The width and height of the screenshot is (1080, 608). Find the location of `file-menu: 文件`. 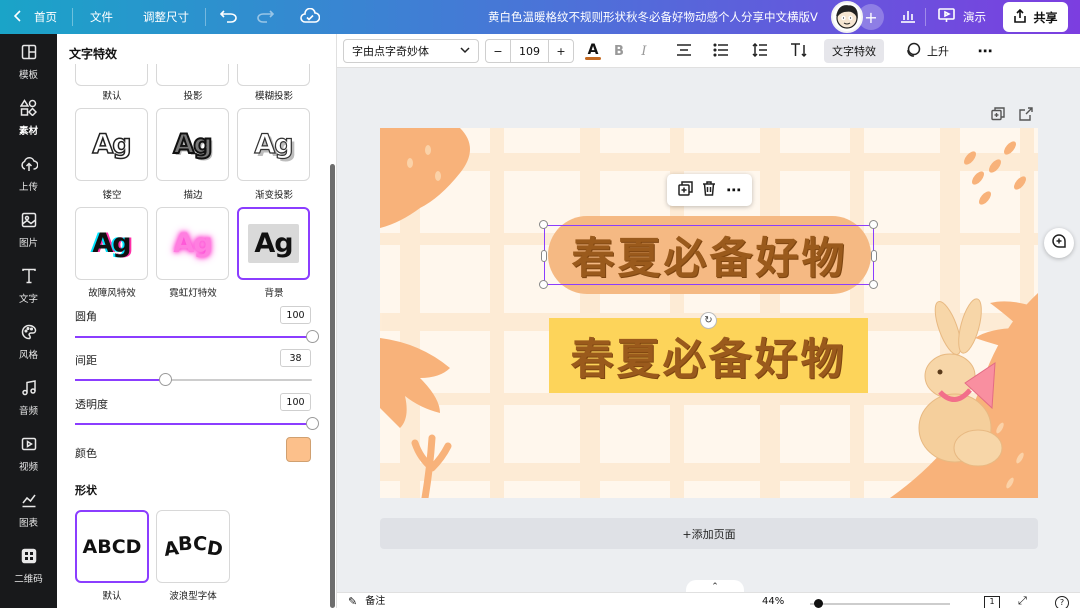

file-menu: 文件 is located at coordinates (101, 17).